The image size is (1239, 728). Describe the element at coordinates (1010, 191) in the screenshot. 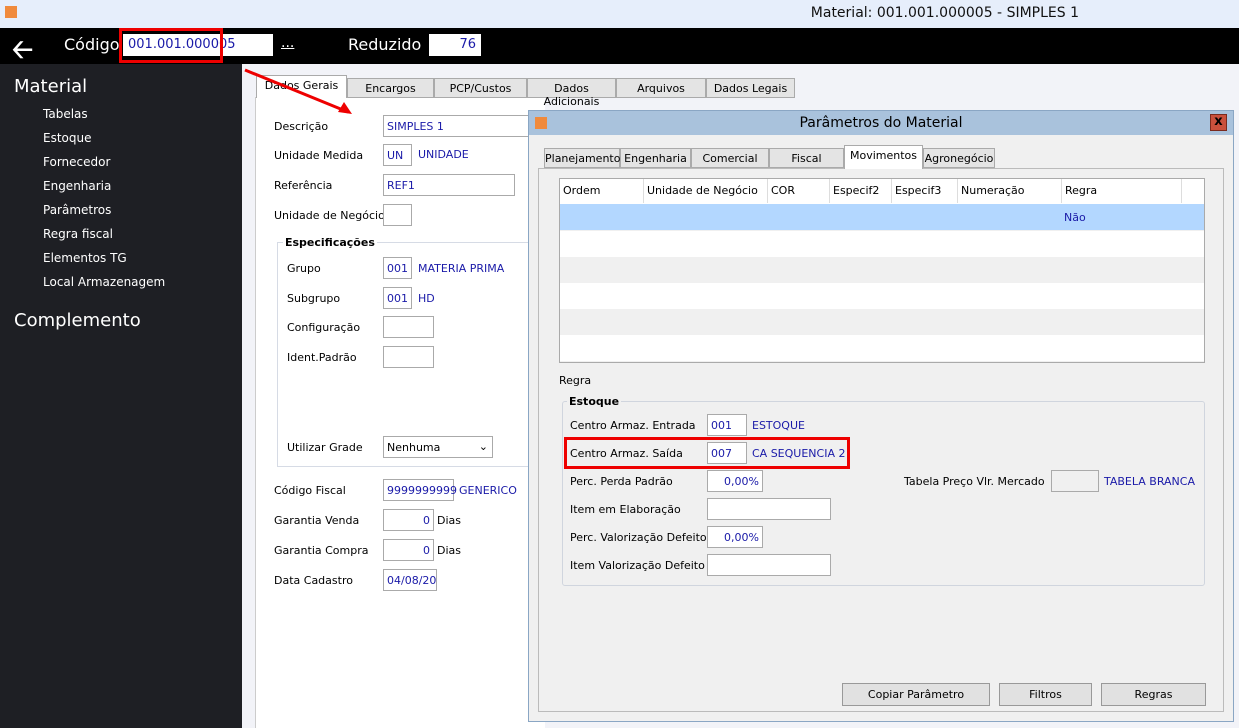

I see `column-header-numeracao: Numeração` at that location.